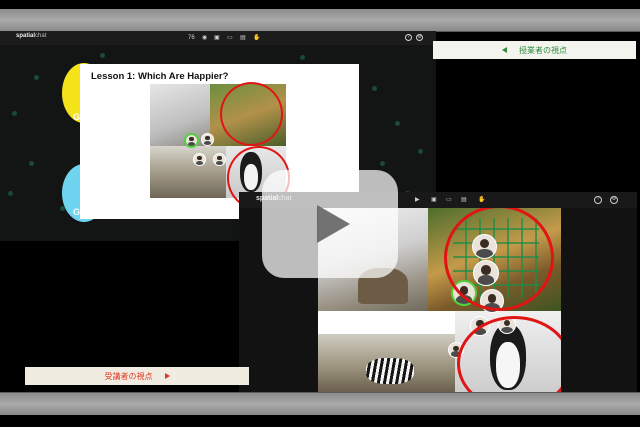 This screenshot has height=427, width=640. Describe the element at coordinates (320, 404) in the screenshot. I see `bottom-frame-band` at that location.